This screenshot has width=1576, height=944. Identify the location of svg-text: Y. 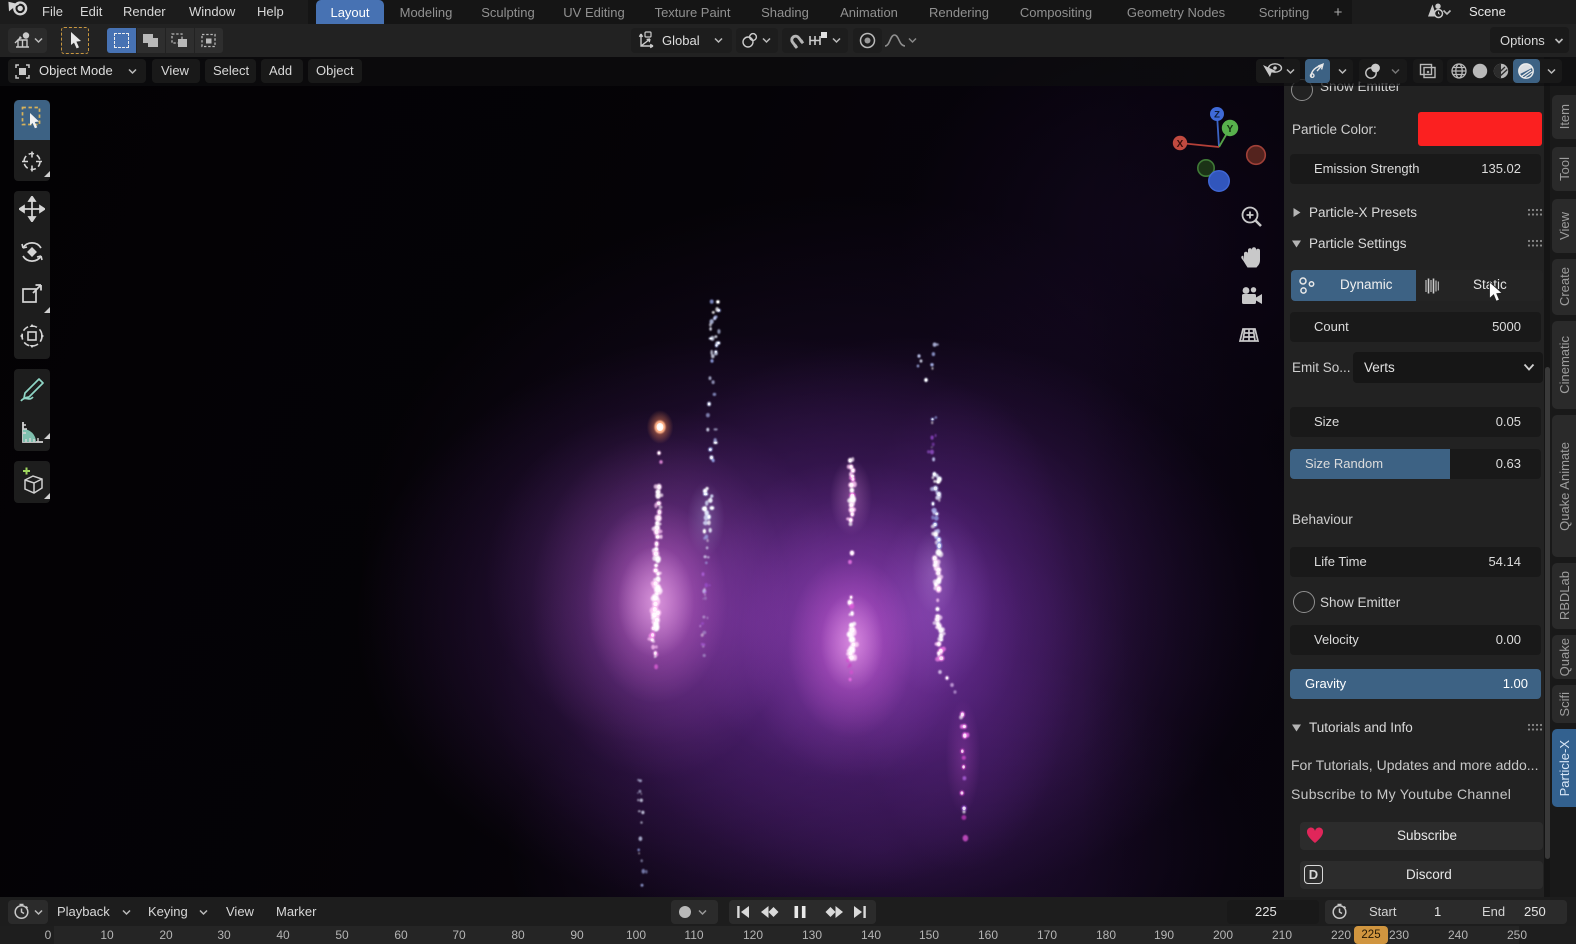
(1230, 129).